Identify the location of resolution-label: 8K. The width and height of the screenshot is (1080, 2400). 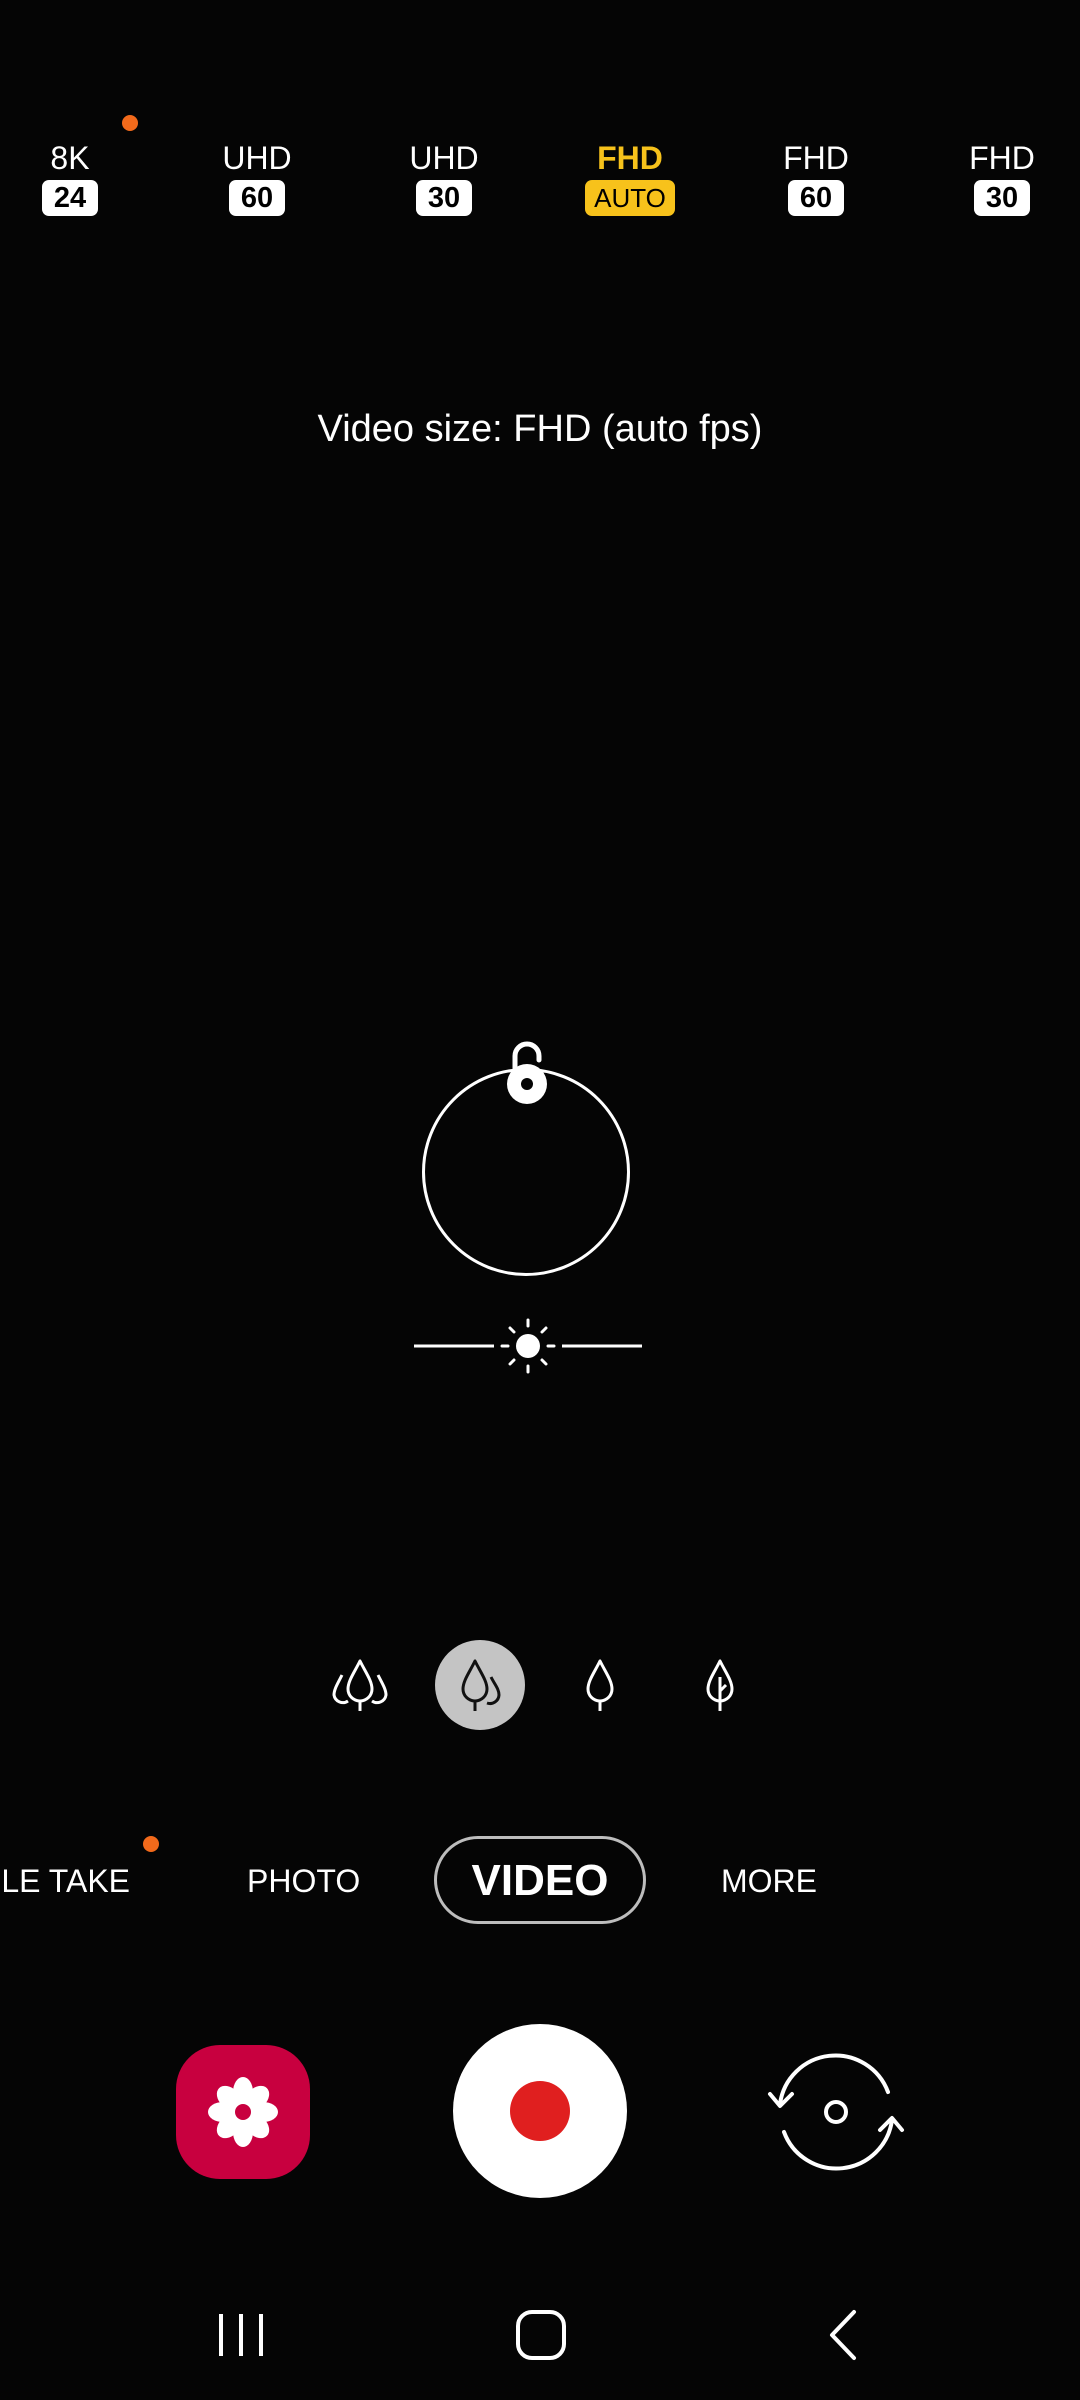
(70, 158).